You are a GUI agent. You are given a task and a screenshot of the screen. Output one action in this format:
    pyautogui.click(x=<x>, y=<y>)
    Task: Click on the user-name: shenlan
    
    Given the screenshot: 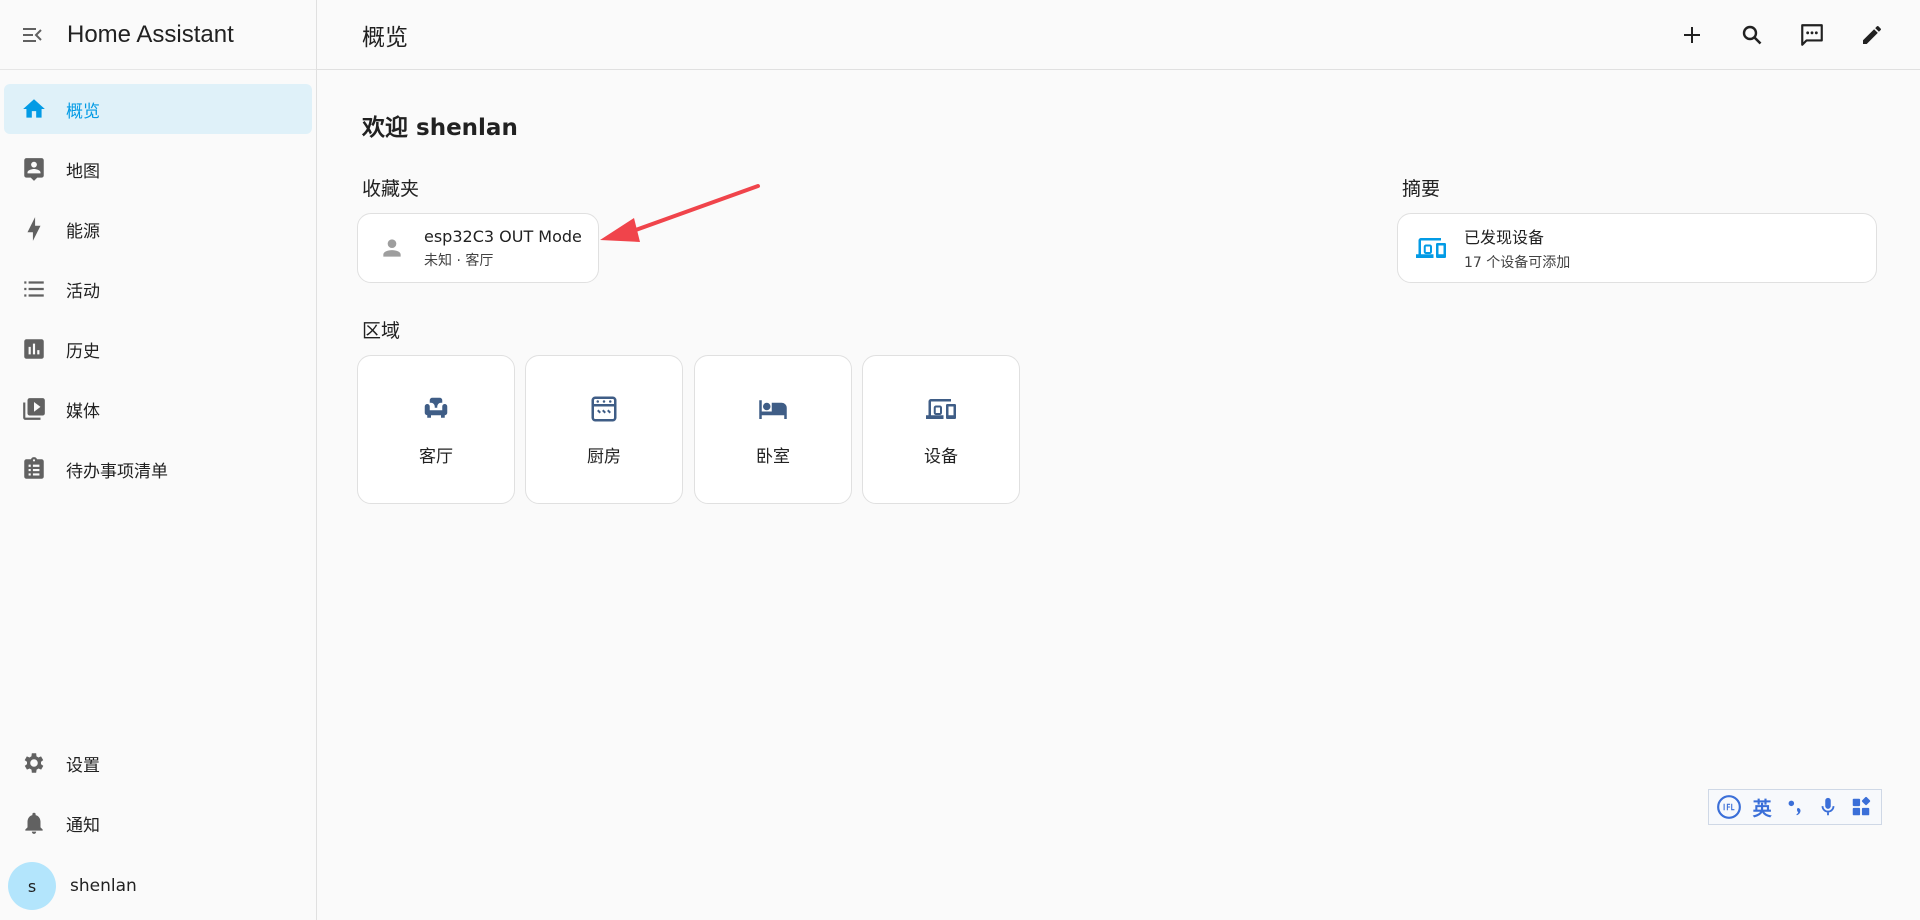 What is the action you would take?
    pyautogui.click(x=103, y=886)
    